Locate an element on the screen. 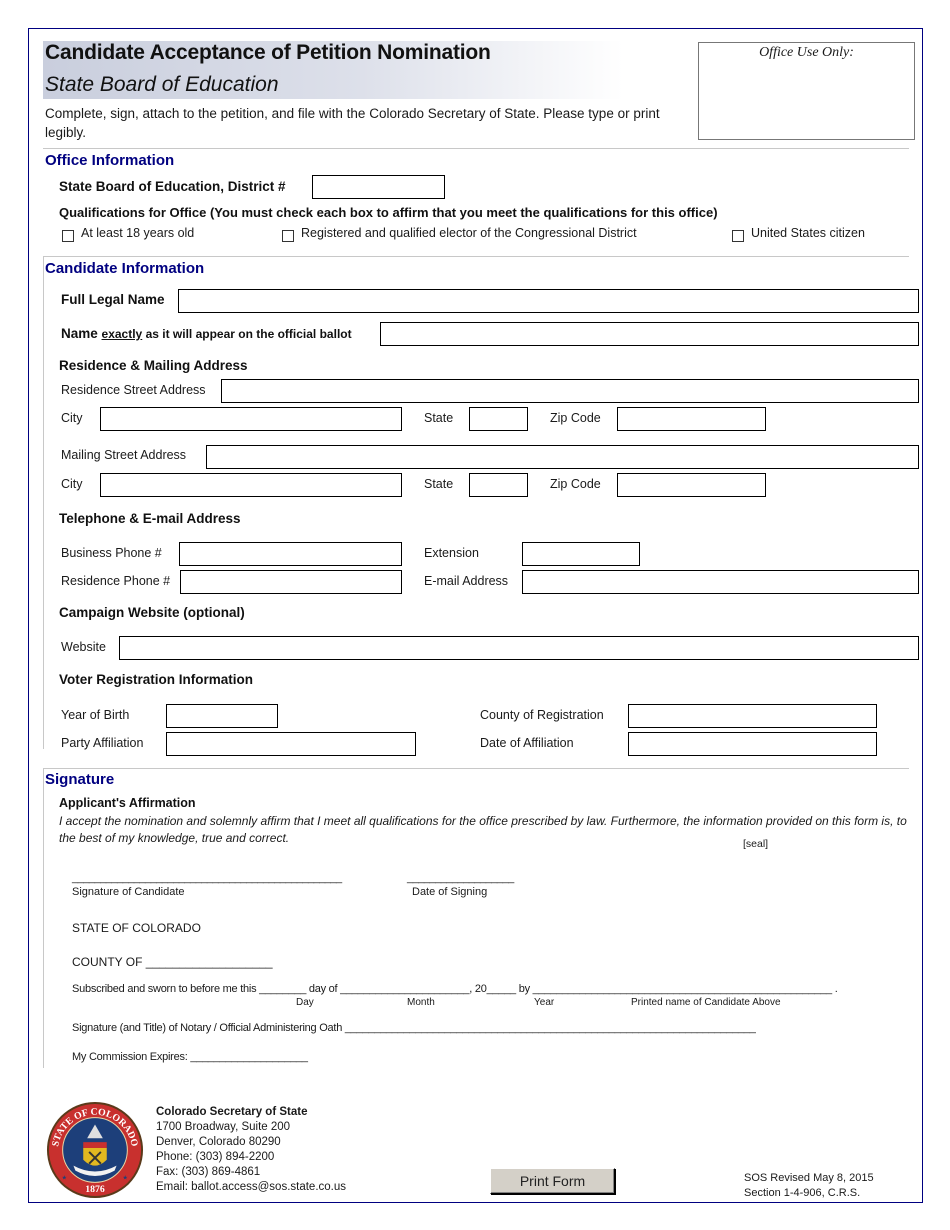  qualification-elector-checkbox is located at coordinates (288, 236).